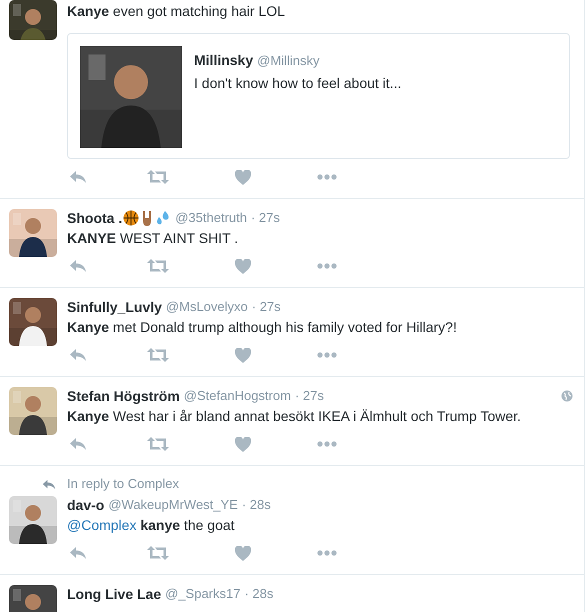  I want to click on user-name: Shoota ., so click(94, 218).